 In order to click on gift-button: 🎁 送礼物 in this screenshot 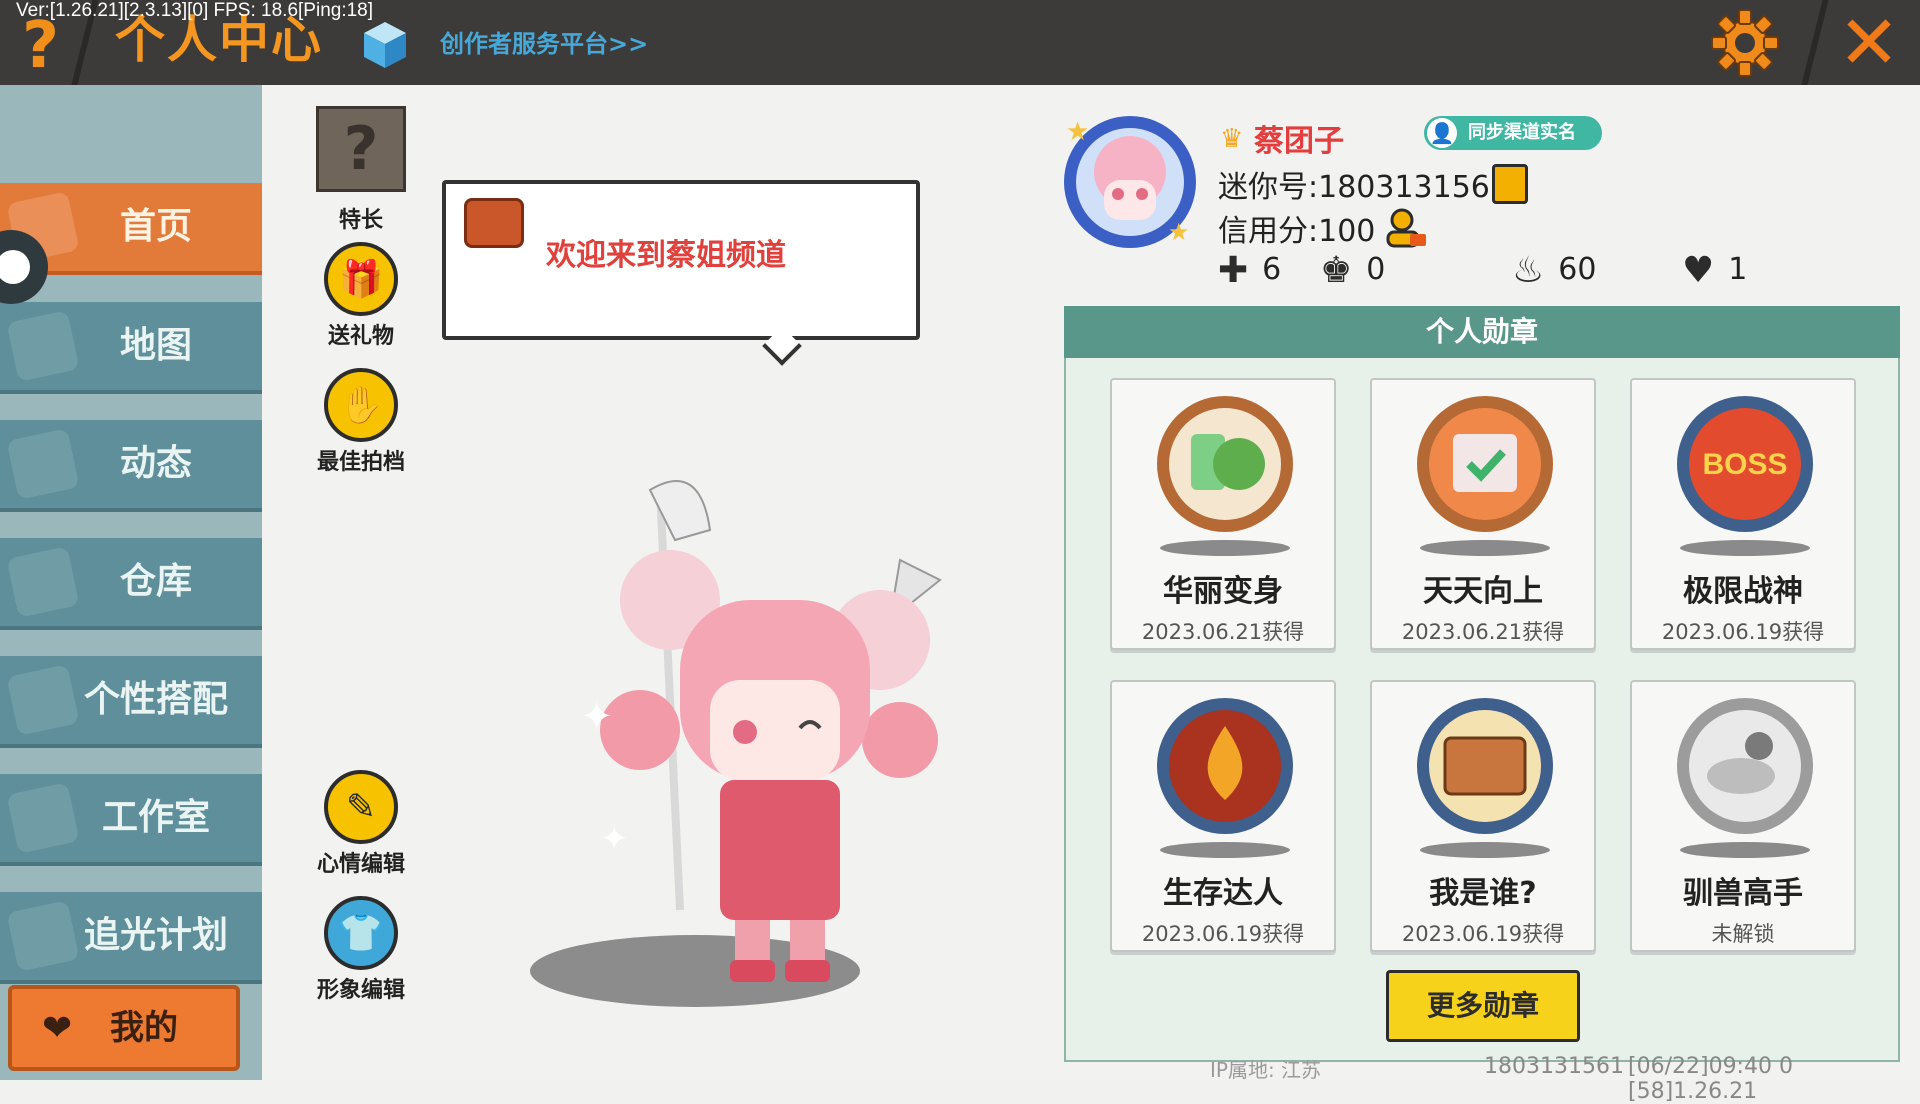, I will do `click(361, 296)`.